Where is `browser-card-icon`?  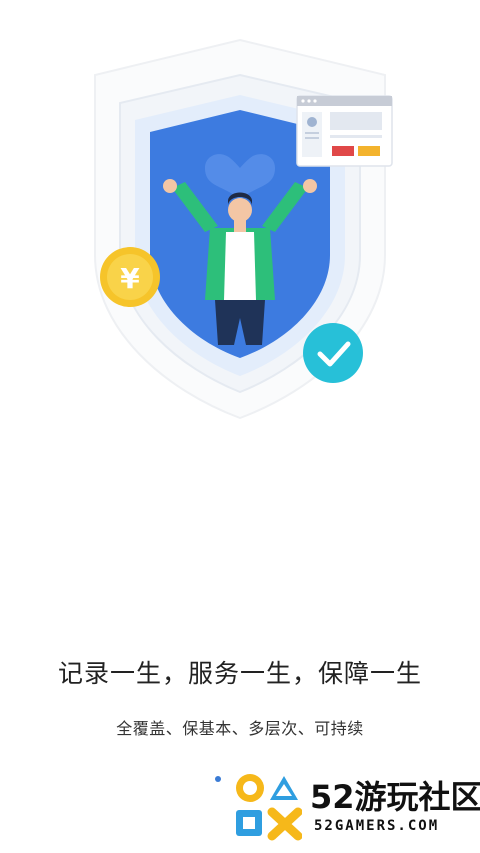 browser-card-icon is located at coordinates (344, 131).